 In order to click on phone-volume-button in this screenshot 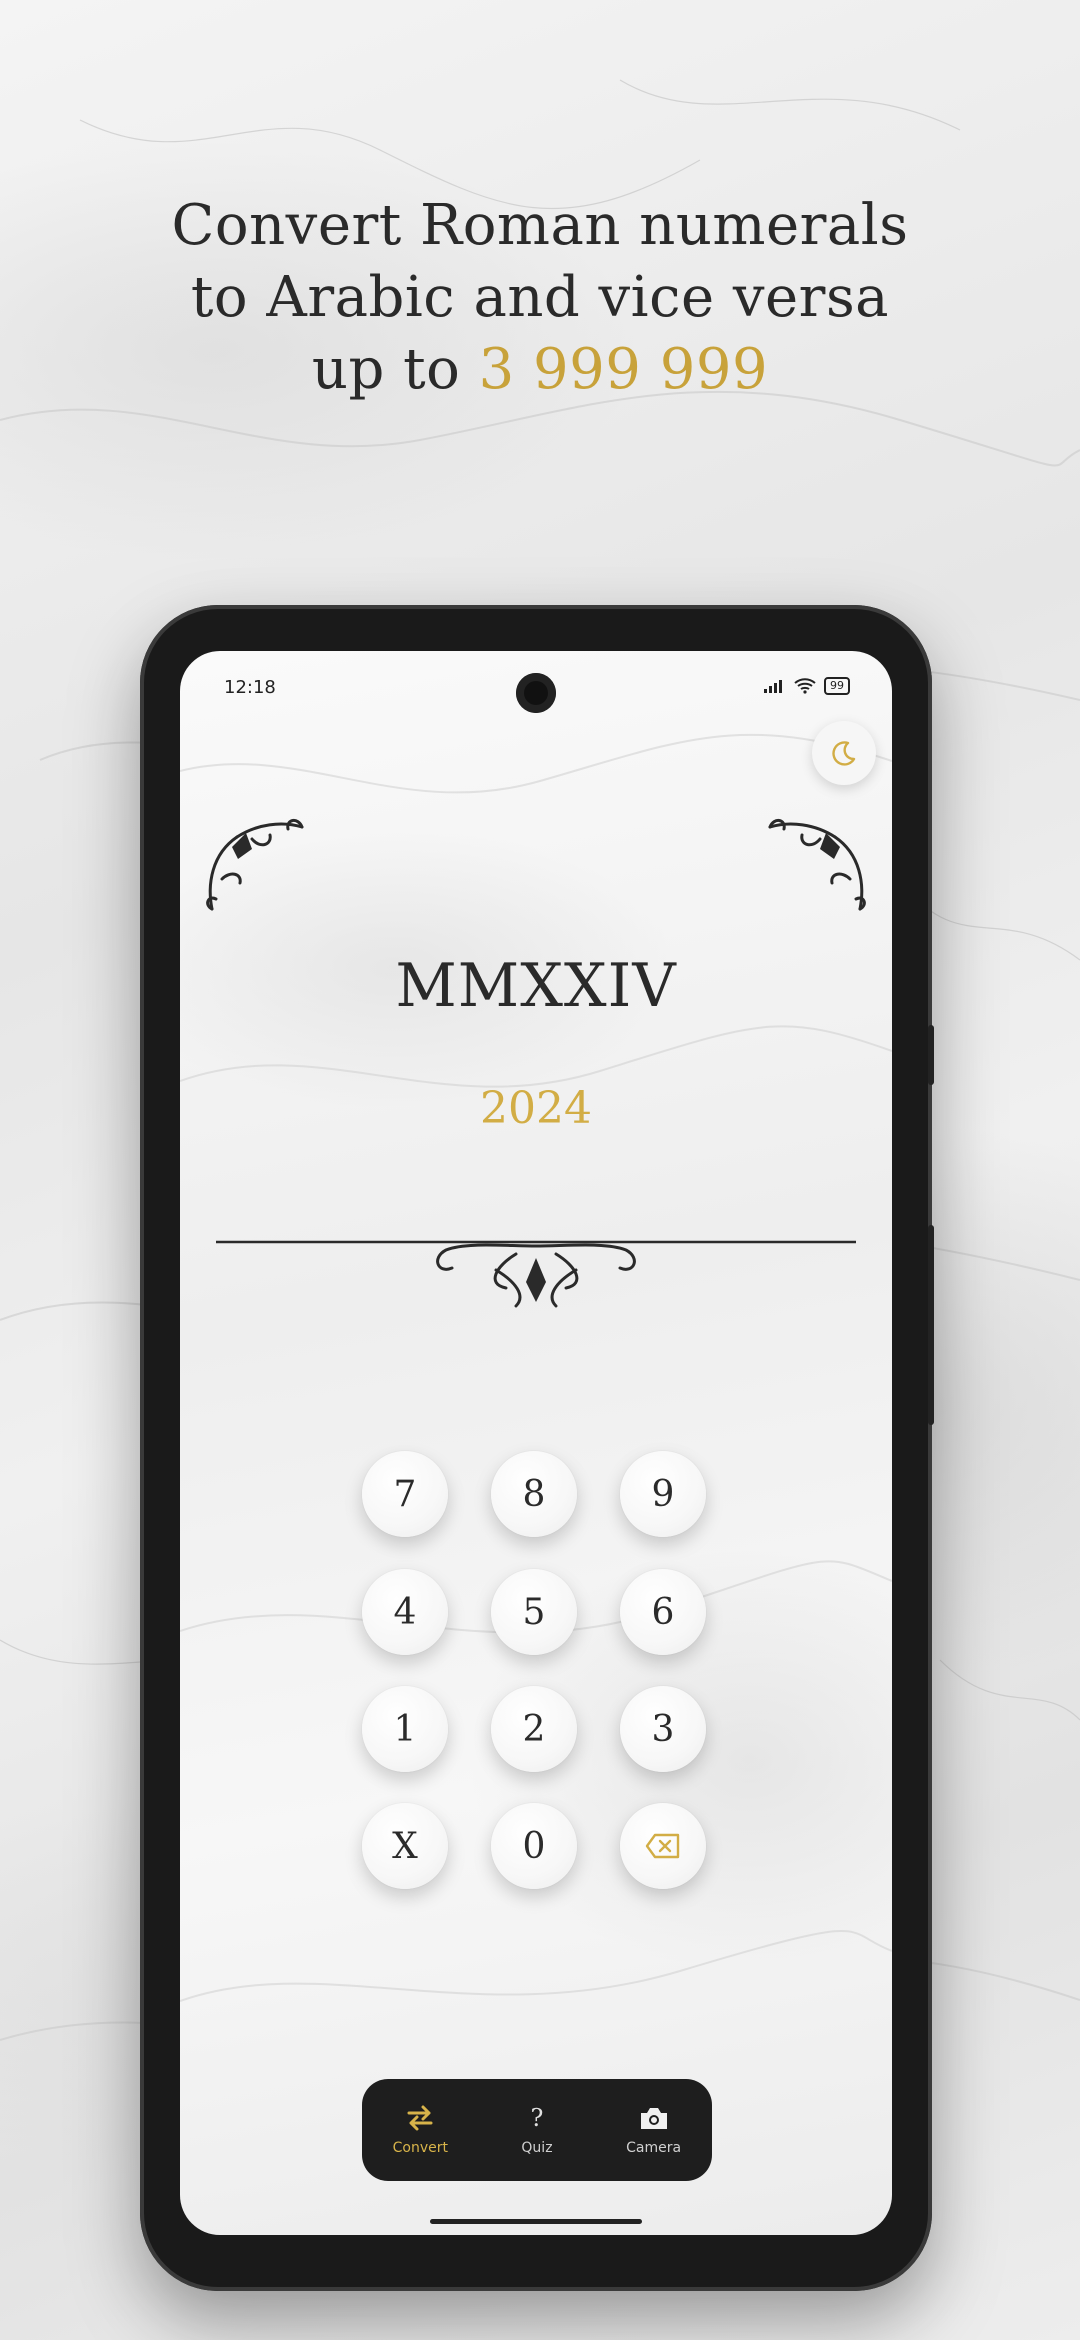, I will do `click(931, 1325)`.